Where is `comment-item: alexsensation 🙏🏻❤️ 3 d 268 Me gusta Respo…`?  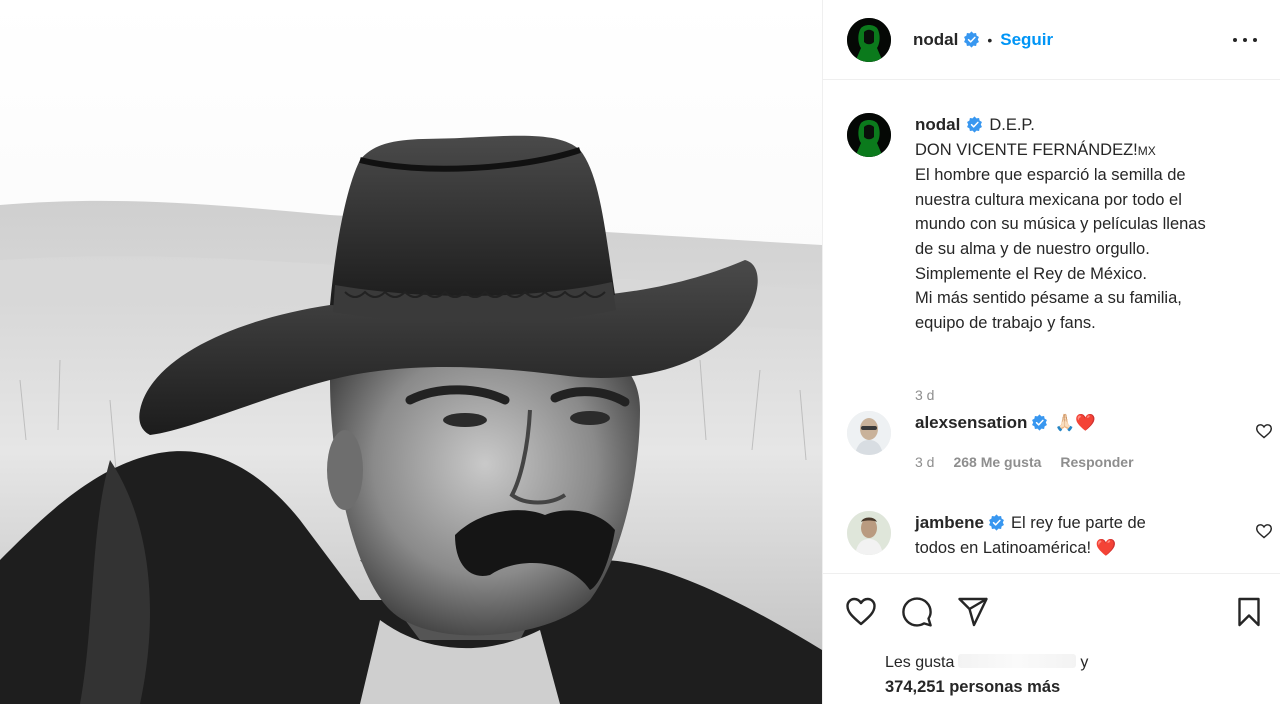 comment-item: alexsensation 🙏🏻❤️ 3 d 268 Me gusta Respo… is located at coordinates (1060, 440).